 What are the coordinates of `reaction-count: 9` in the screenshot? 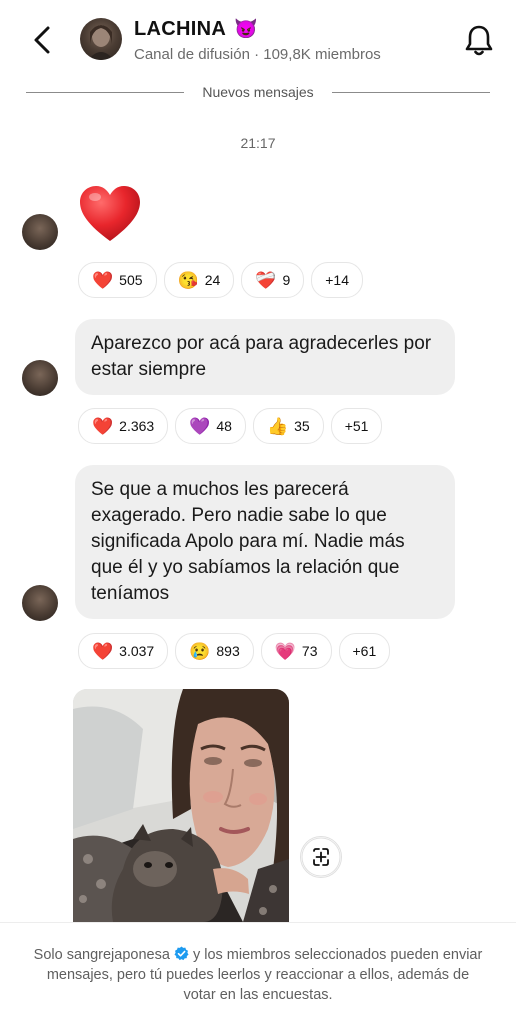 It's located at (286, 280).